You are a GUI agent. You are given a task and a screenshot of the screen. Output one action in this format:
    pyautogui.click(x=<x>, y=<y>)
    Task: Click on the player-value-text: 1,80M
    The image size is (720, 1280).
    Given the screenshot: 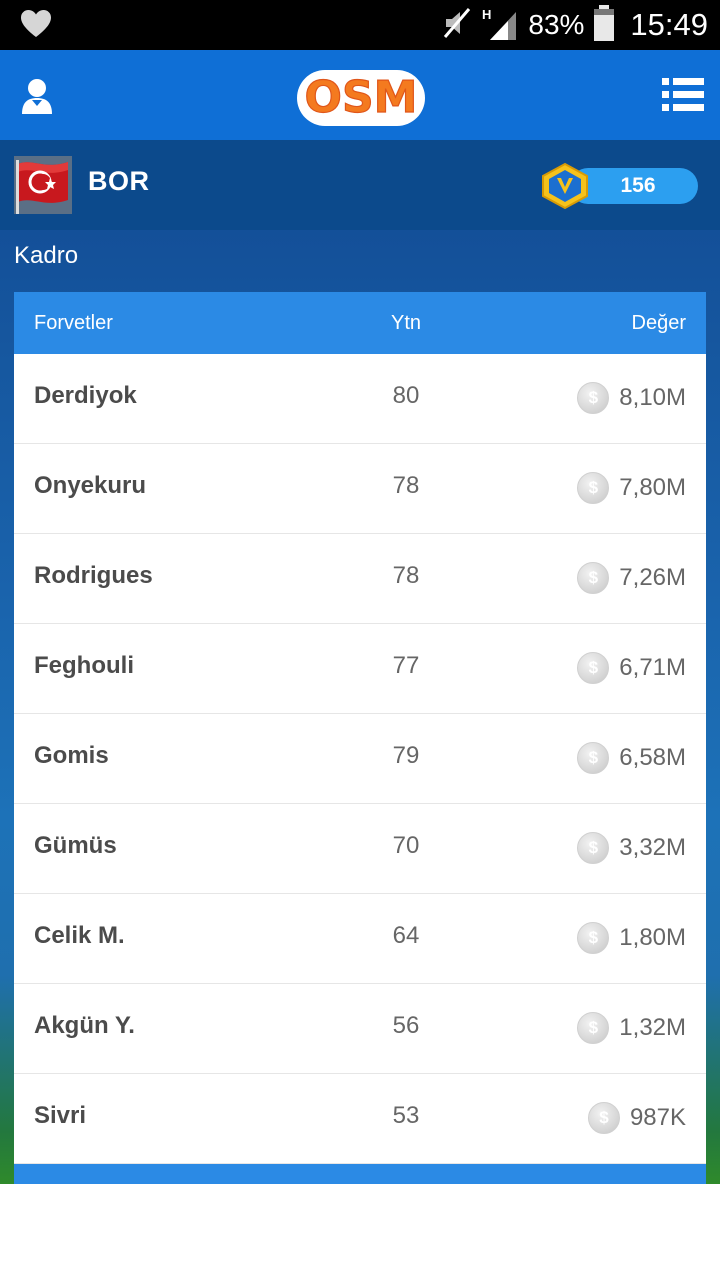 What is the action you would take?
    pyautogui.click(x=652, y=937)
    